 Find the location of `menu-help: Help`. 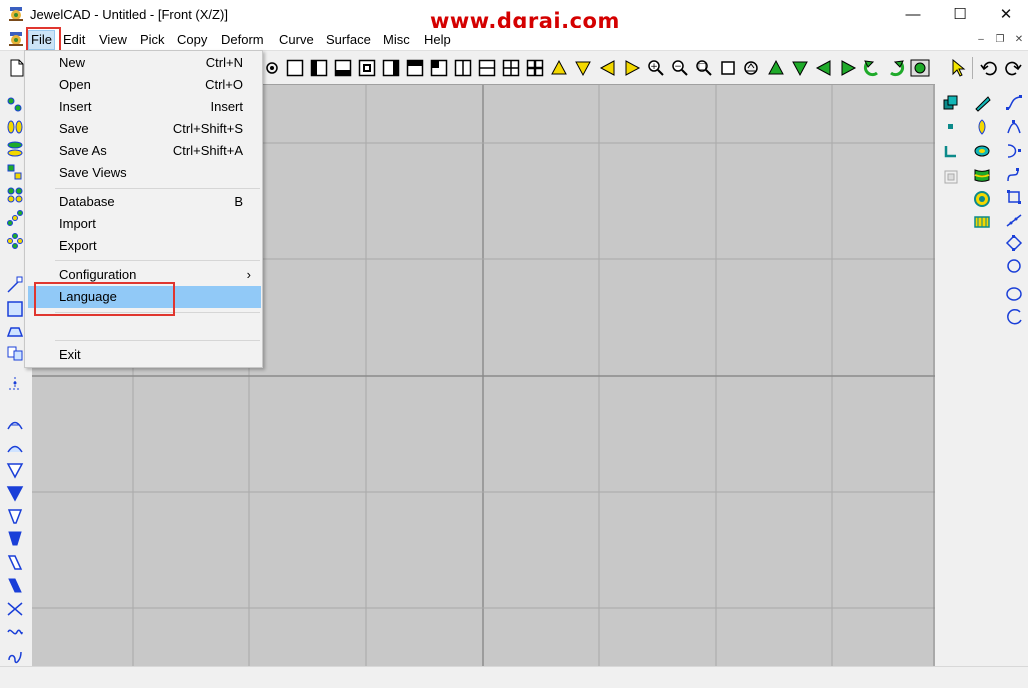

menu-help: Help is located at coordinates (437, 40).